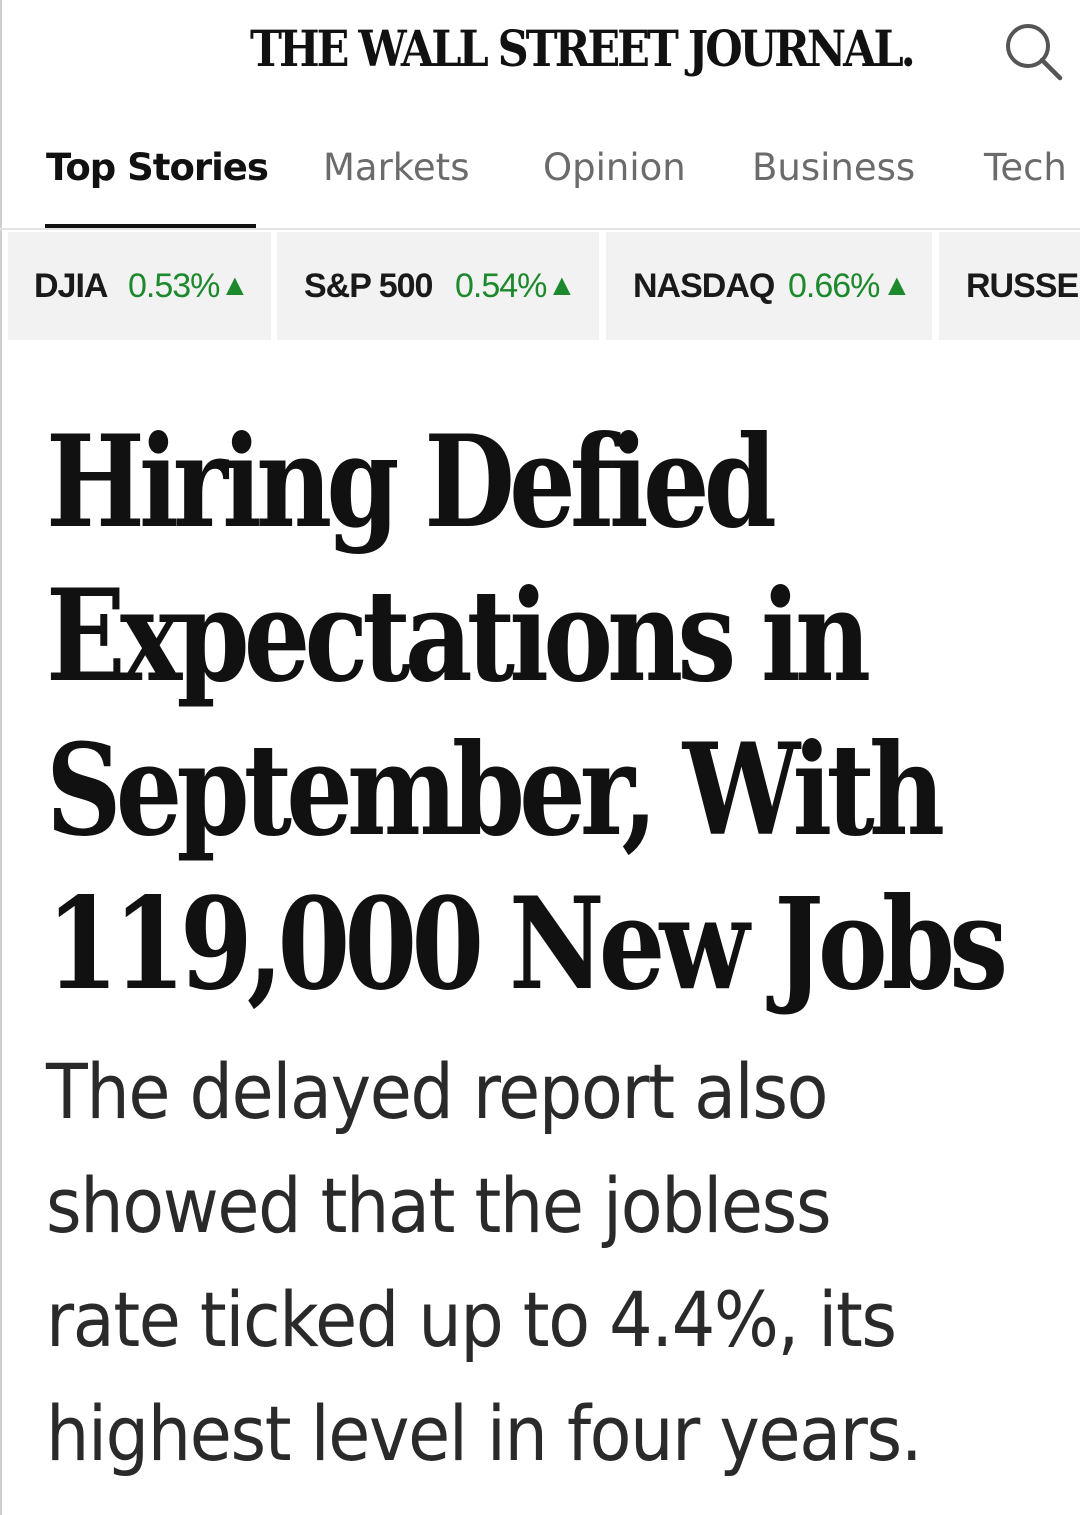 This screenshot has height=1515, width=1080. I want to click on headline-line: 119,000 New Jobs, so click(527, 944).